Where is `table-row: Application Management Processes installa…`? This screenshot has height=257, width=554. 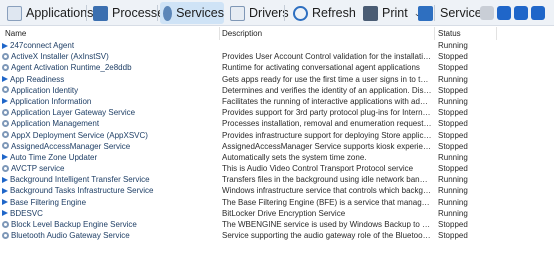
table-row: Application Management Processes installa… is located at coordinates (277, 123).